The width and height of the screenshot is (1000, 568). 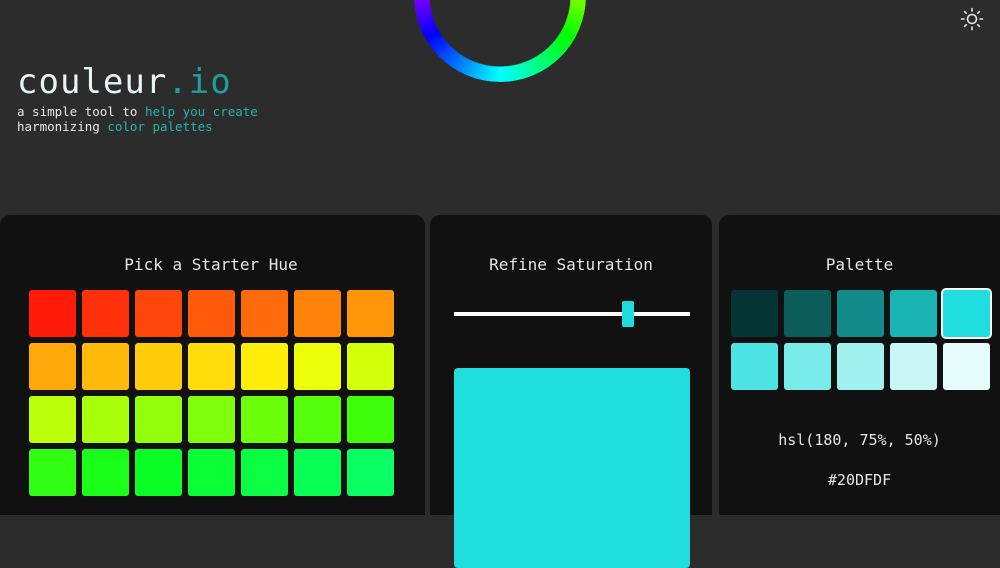 What do you see at coordinates (859, 264) in the screenshot?
I see `palette-panel-title: Palette` at bounding box center [859, 264].